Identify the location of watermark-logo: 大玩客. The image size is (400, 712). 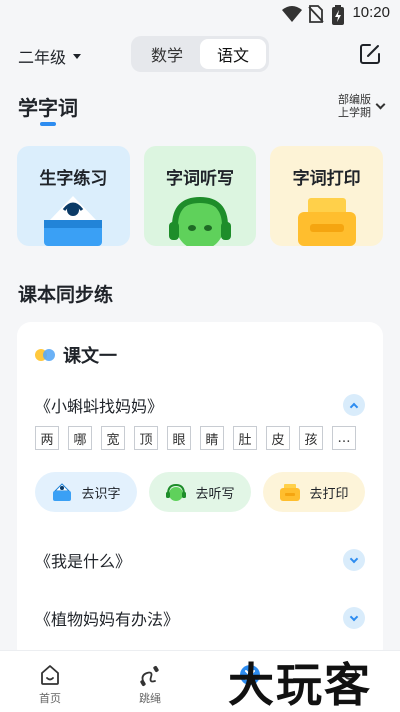
(300, 682).